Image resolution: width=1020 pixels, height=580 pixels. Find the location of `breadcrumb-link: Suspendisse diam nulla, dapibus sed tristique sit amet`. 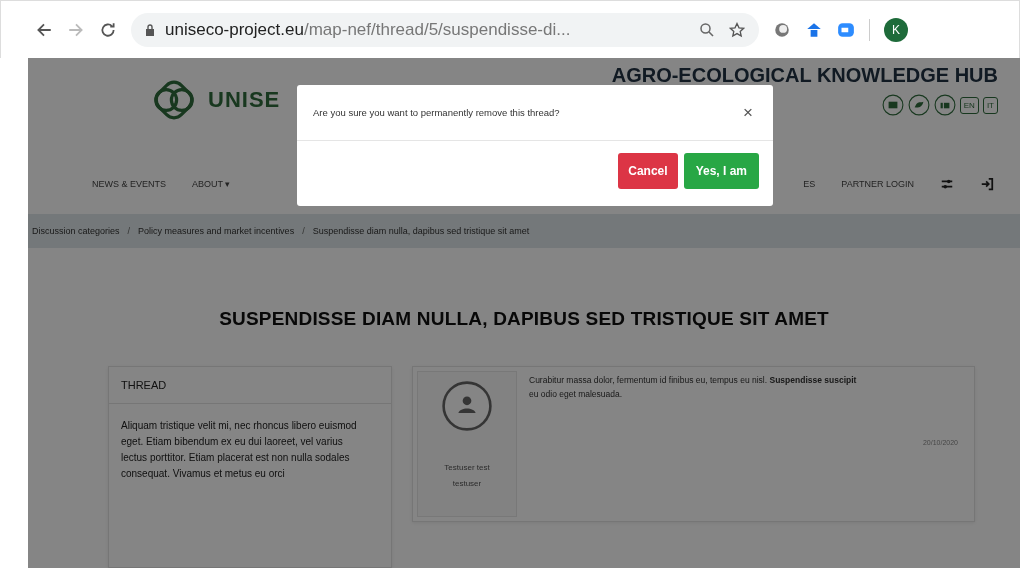

breadcrumb-link: Suspendisse diam nulla, dapibus sed tristique sit amet is located at coordinates (421, 231).